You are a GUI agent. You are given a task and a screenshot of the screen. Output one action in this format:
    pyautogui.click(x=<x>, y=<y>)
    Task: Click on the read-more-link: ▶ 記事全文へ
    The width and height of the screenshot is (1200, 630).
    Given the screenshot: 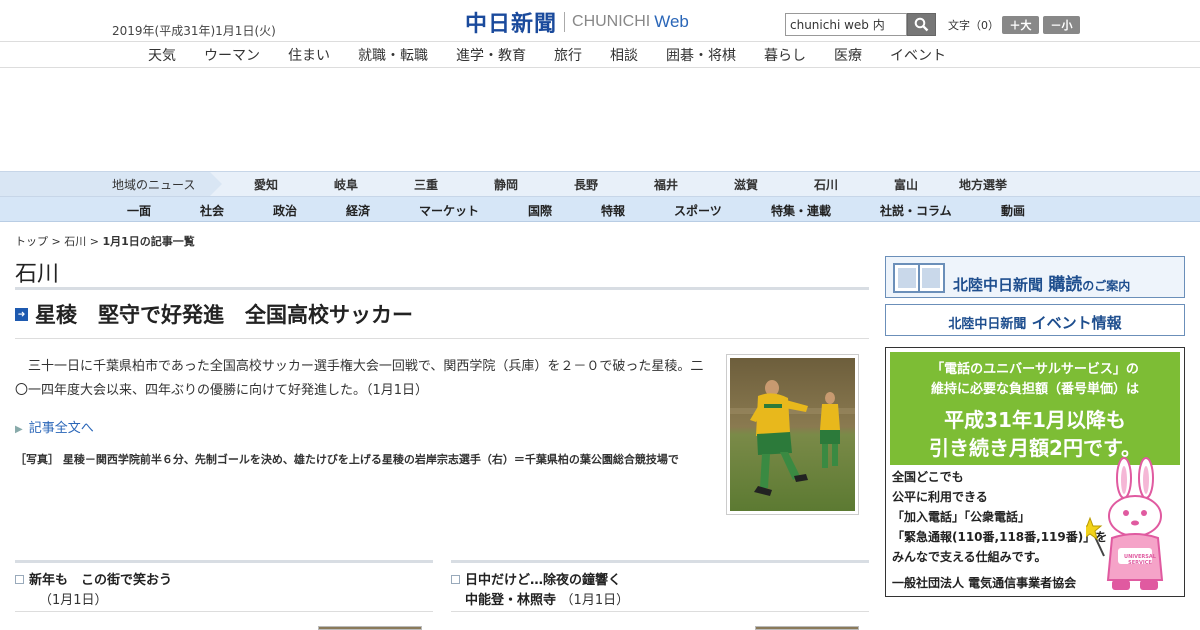 What is the action you would take?
    pyautogui.click(x=54, y=426)
    